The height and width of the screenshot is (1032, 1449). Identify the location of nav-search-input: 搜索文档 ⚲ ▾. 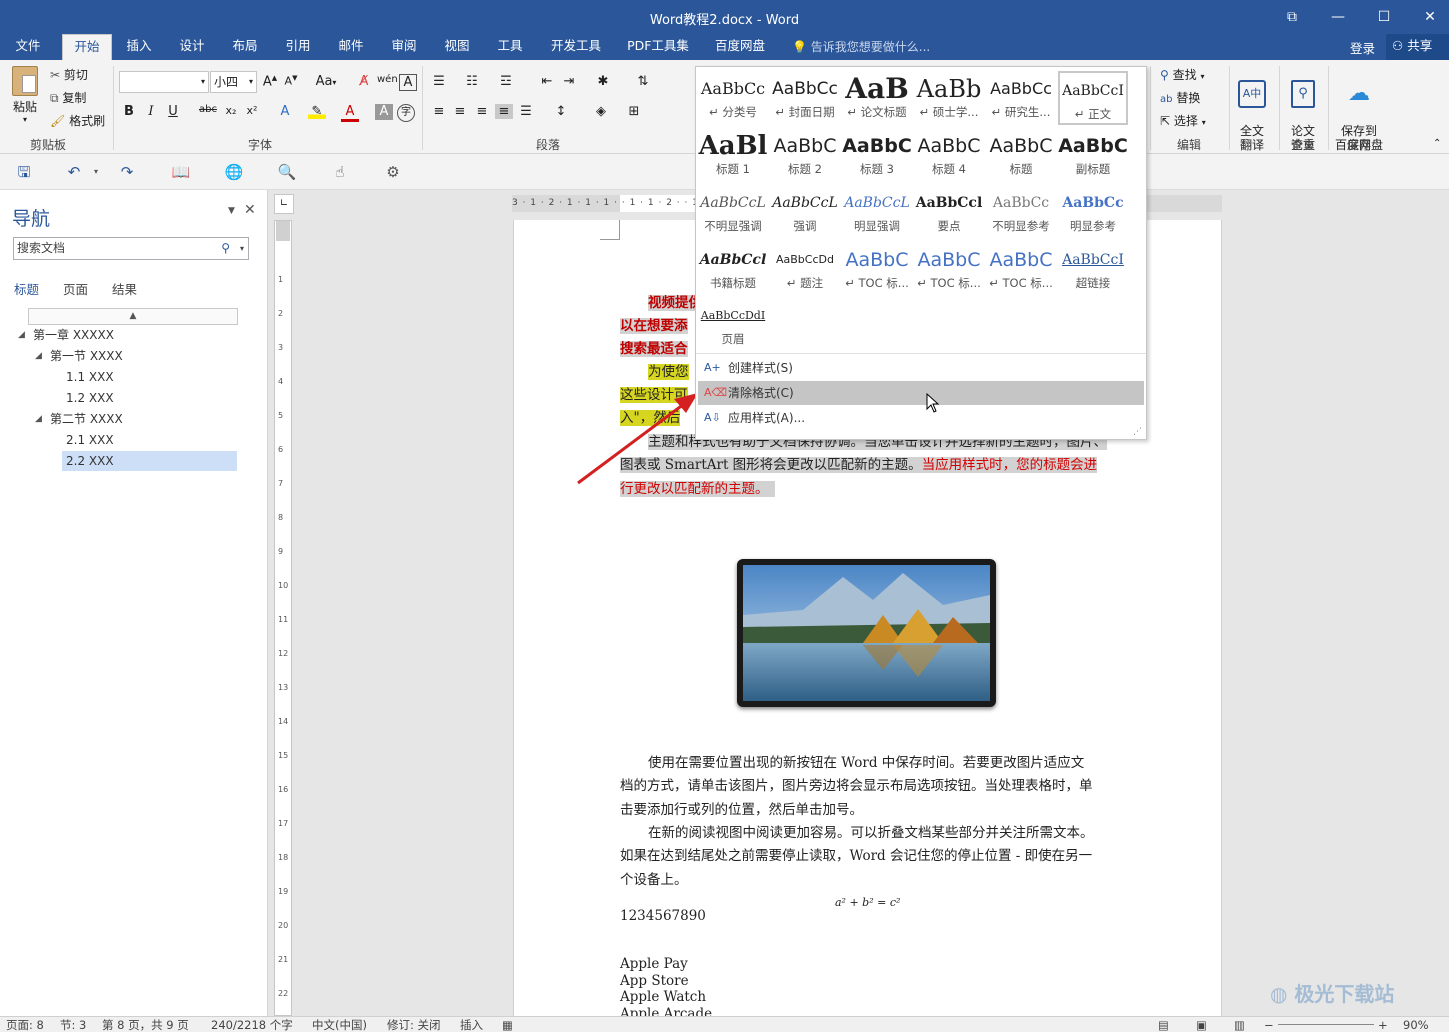
(131, 248).